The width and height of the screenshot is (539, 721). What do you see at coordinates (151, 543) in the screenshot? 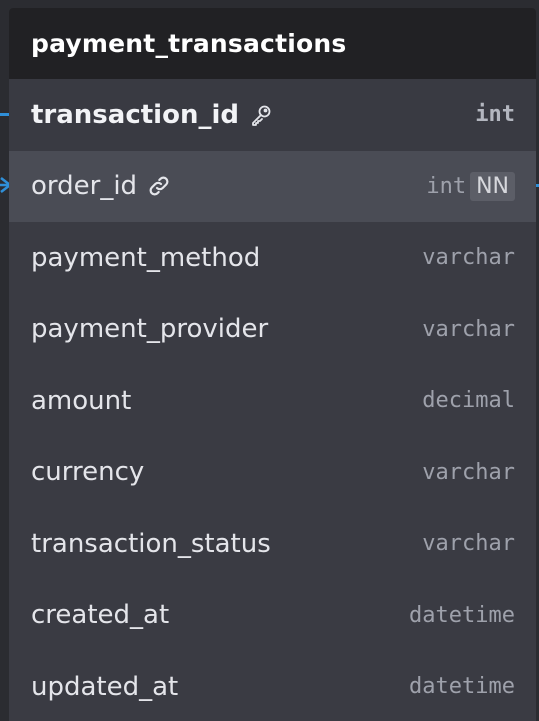
I see `column-name: transaction_status` at bounding box center [151, 543].